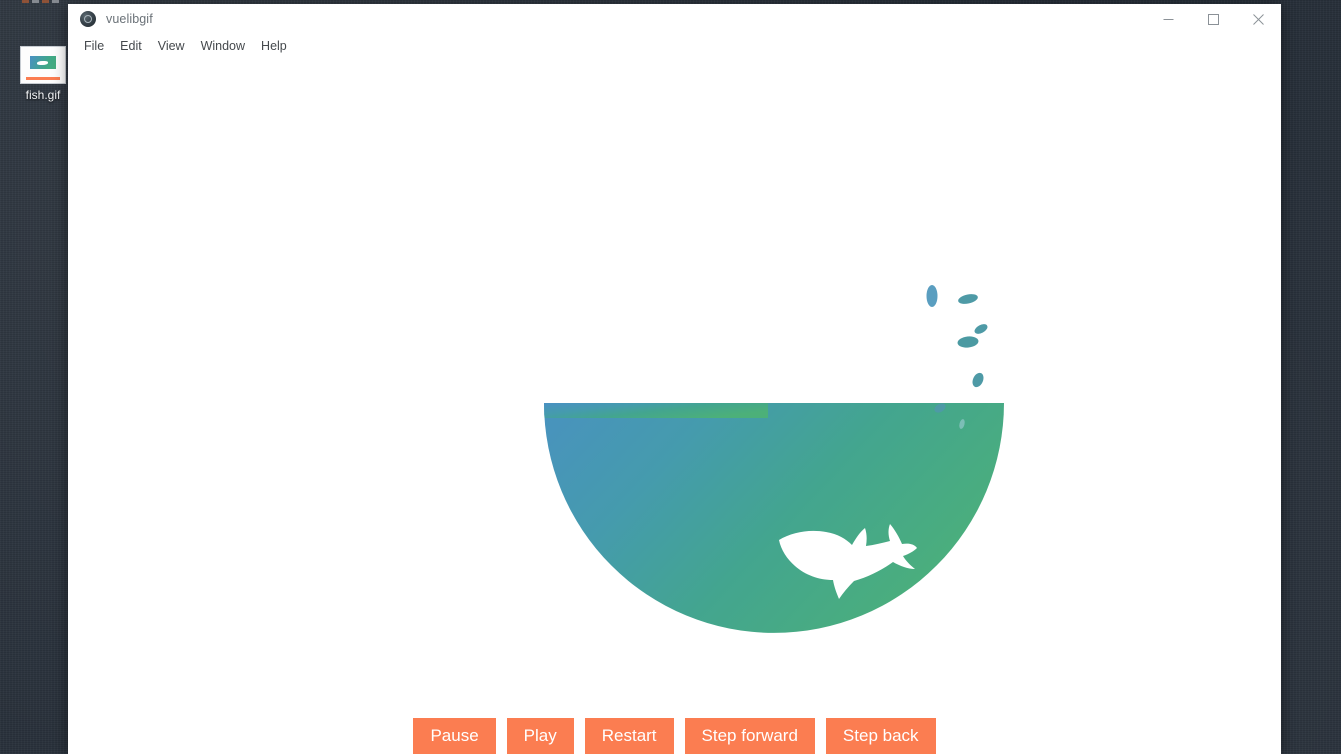 The image size is (1341, 754). Describe the element at coordinates (43, 95) in the screenshot. I see `desktop-icon-label: fish.gif` at that location.